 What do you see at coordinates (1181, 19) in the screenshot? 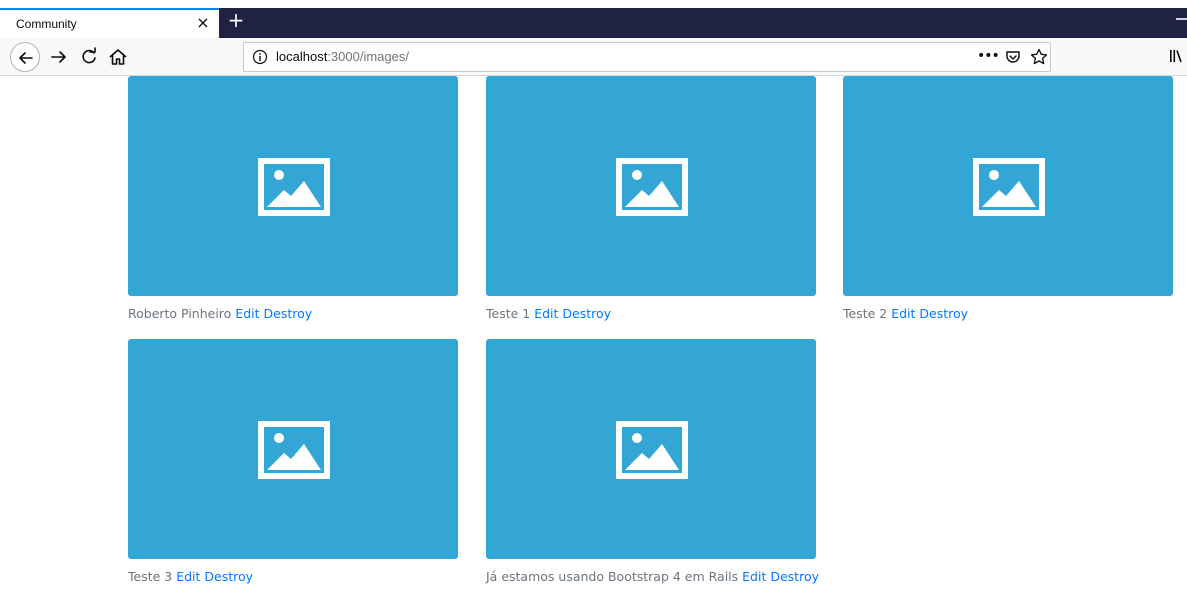
I see `window-minimize-icon` at bounding box center [1181, 19].